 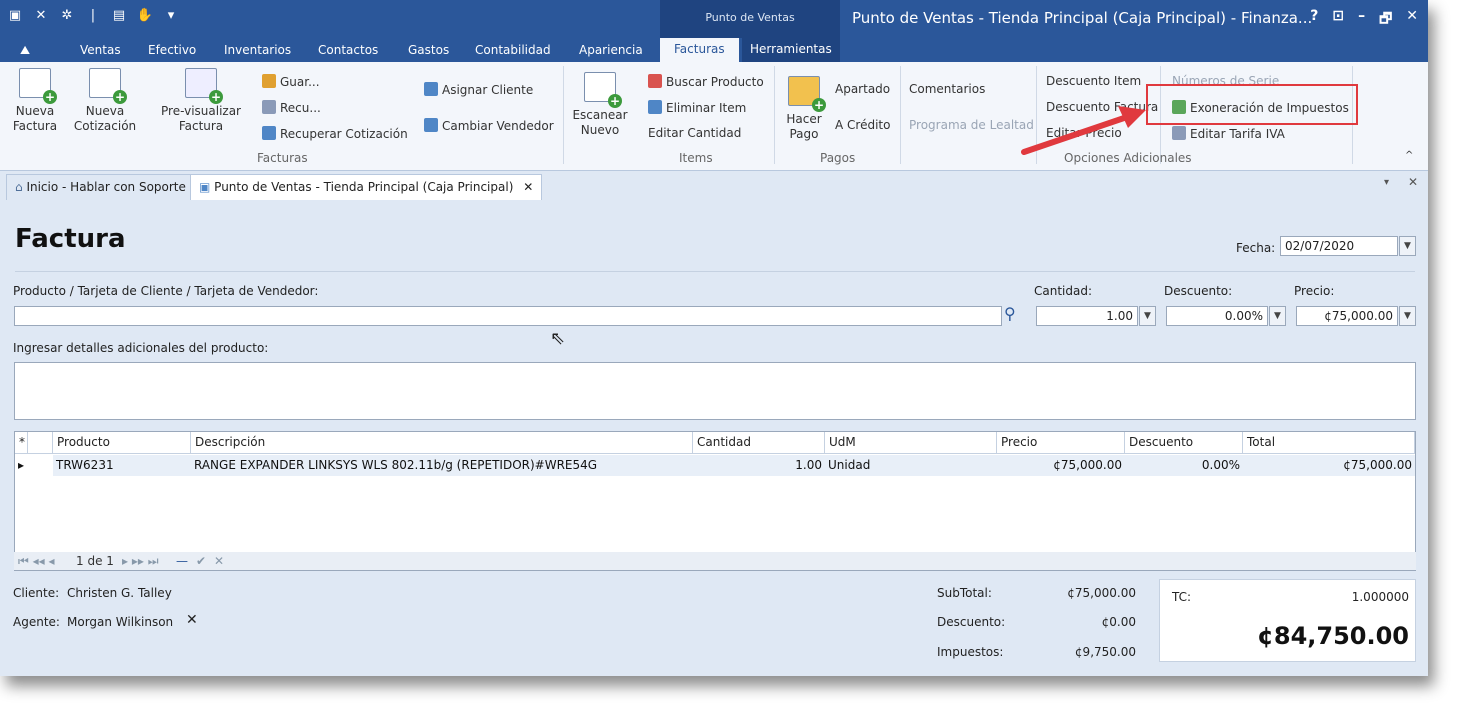 I want to click on divider, so click(x=715, y=271).